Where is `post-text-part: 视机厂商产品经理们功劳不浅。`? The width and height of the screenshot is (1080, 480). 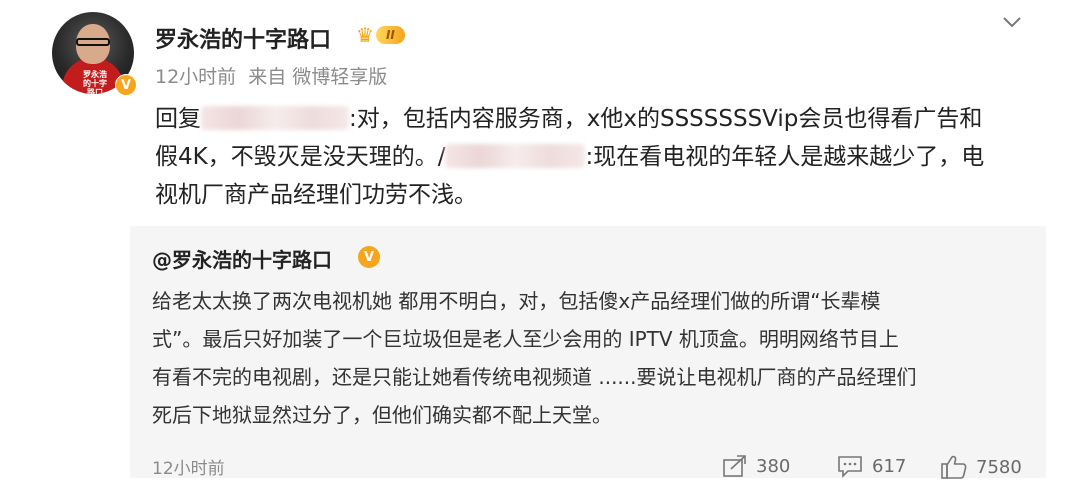
post-text-part: 视机厂商产品经理们功劳不浅。 is located at coordinates (316, 195).